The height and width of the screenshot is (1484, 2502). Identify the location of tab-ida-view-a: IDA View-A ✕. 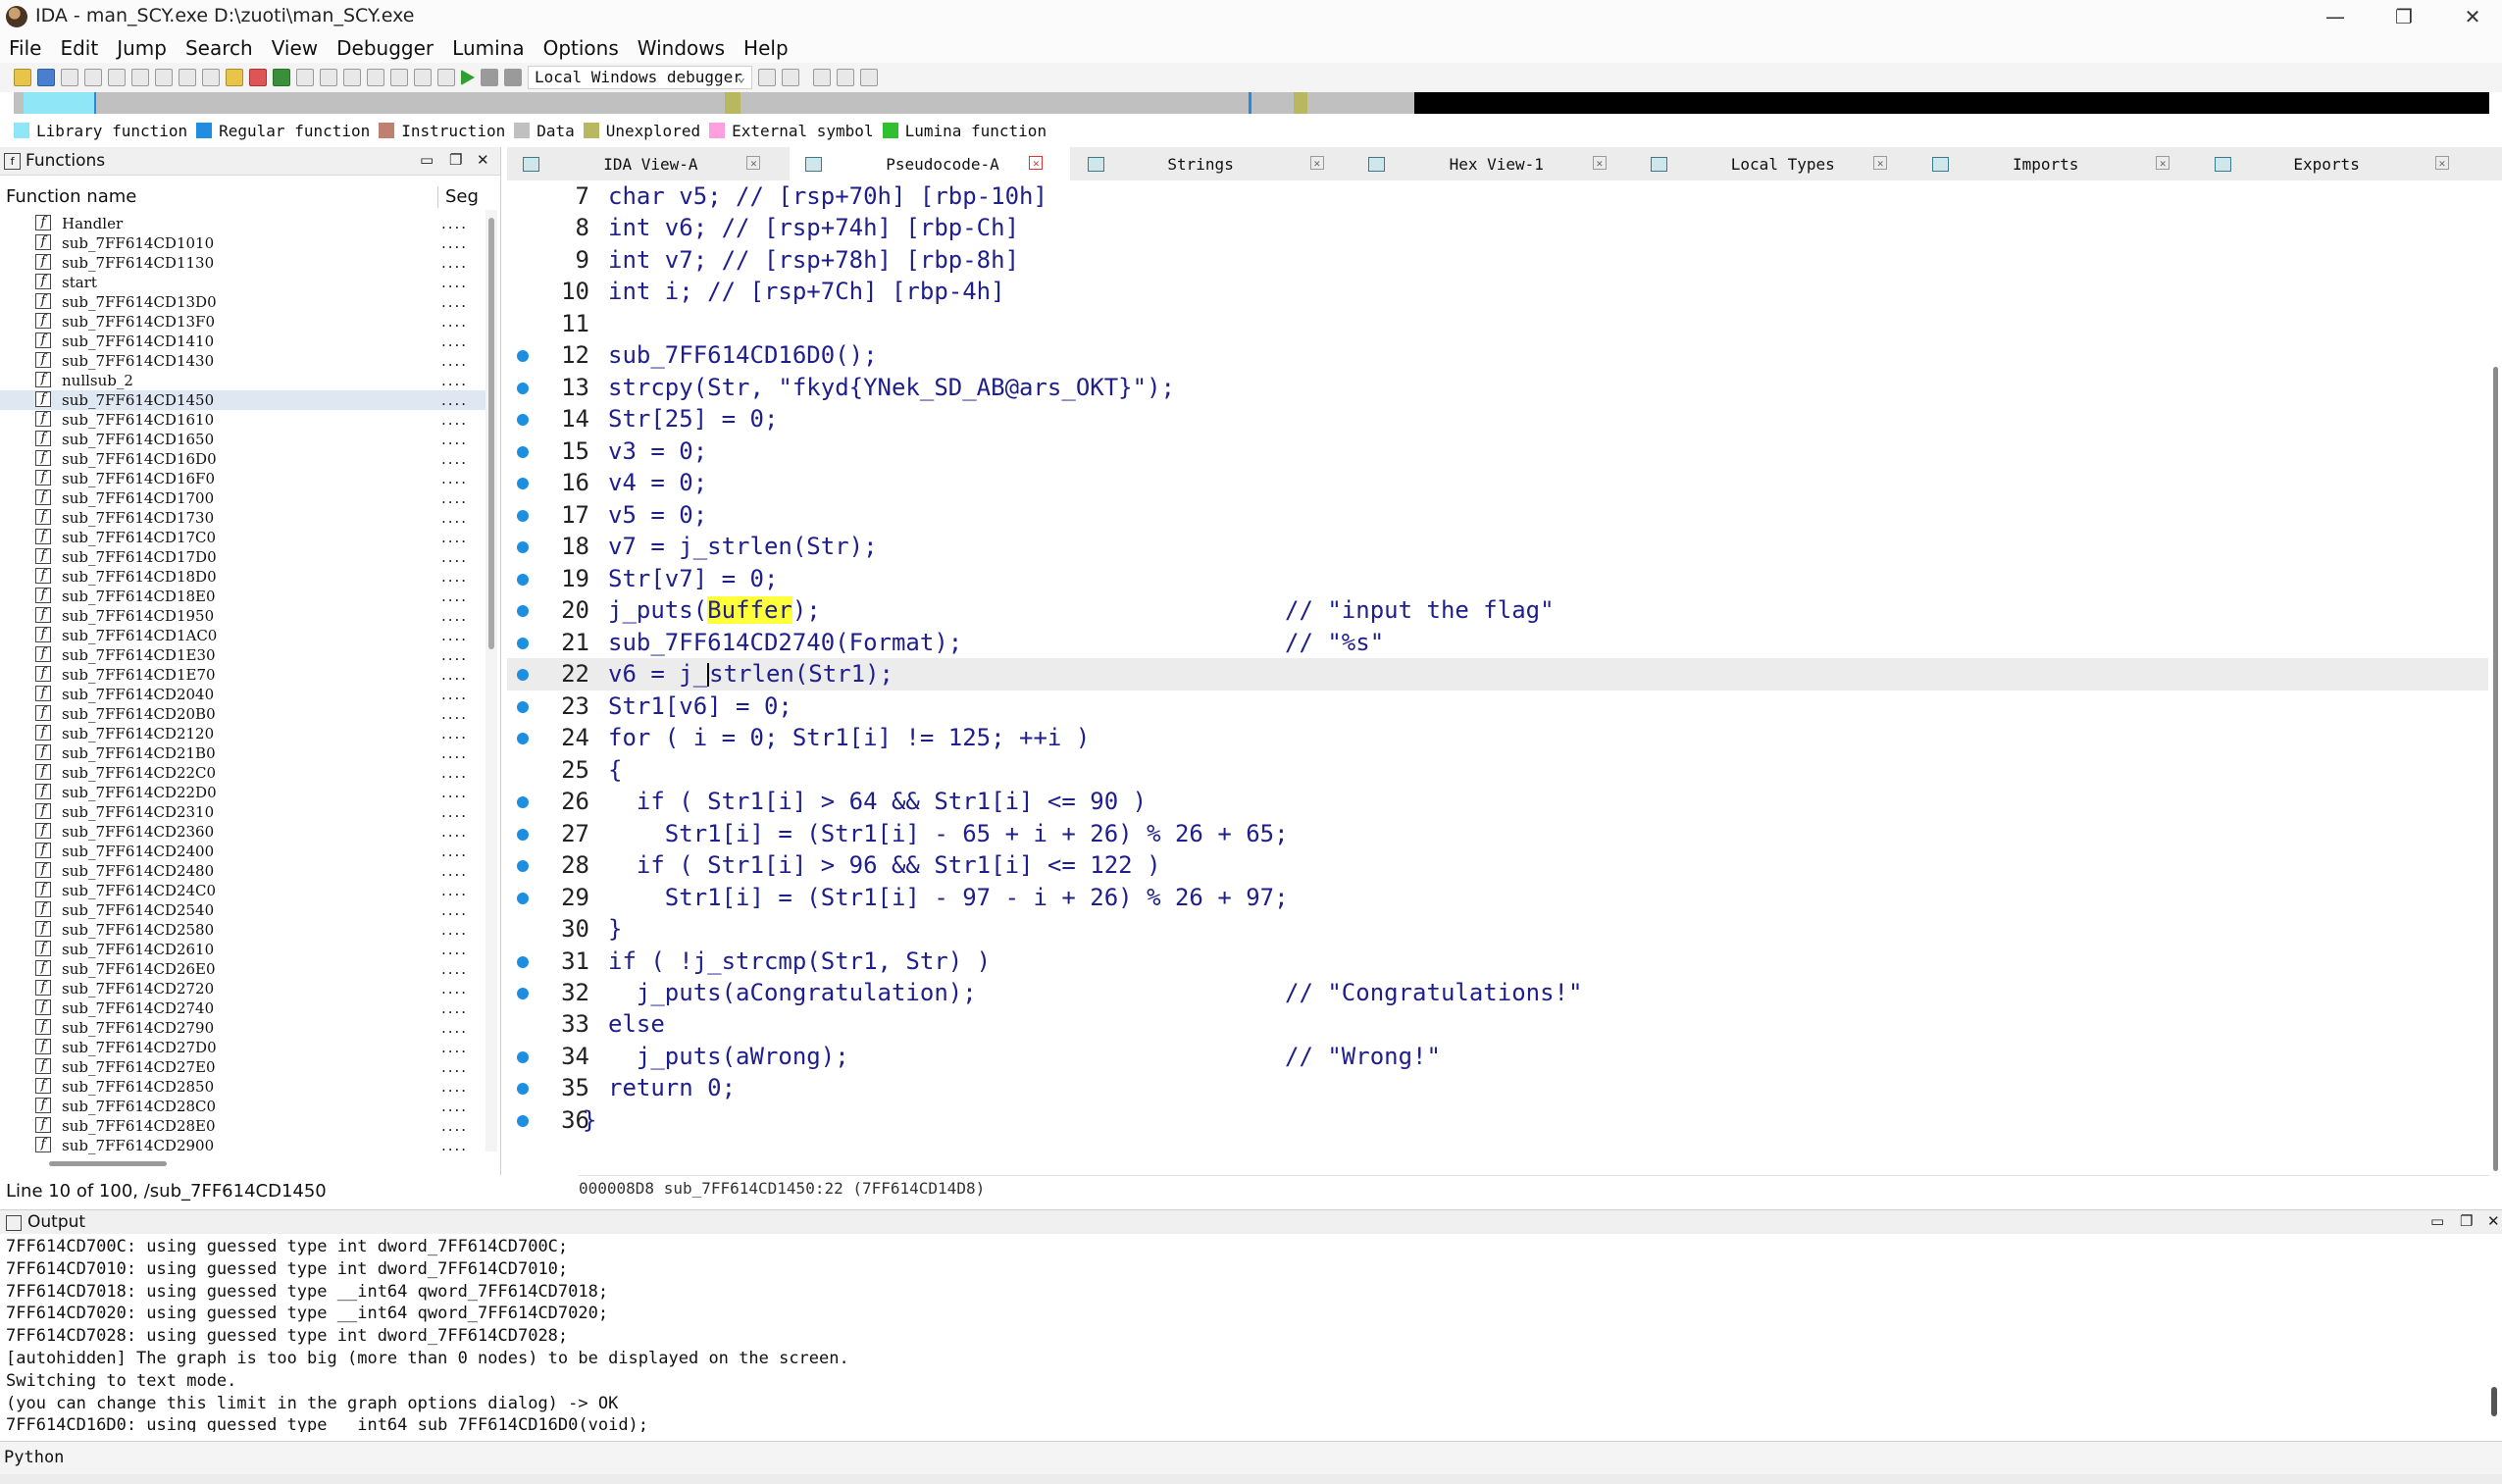
(647, 163).